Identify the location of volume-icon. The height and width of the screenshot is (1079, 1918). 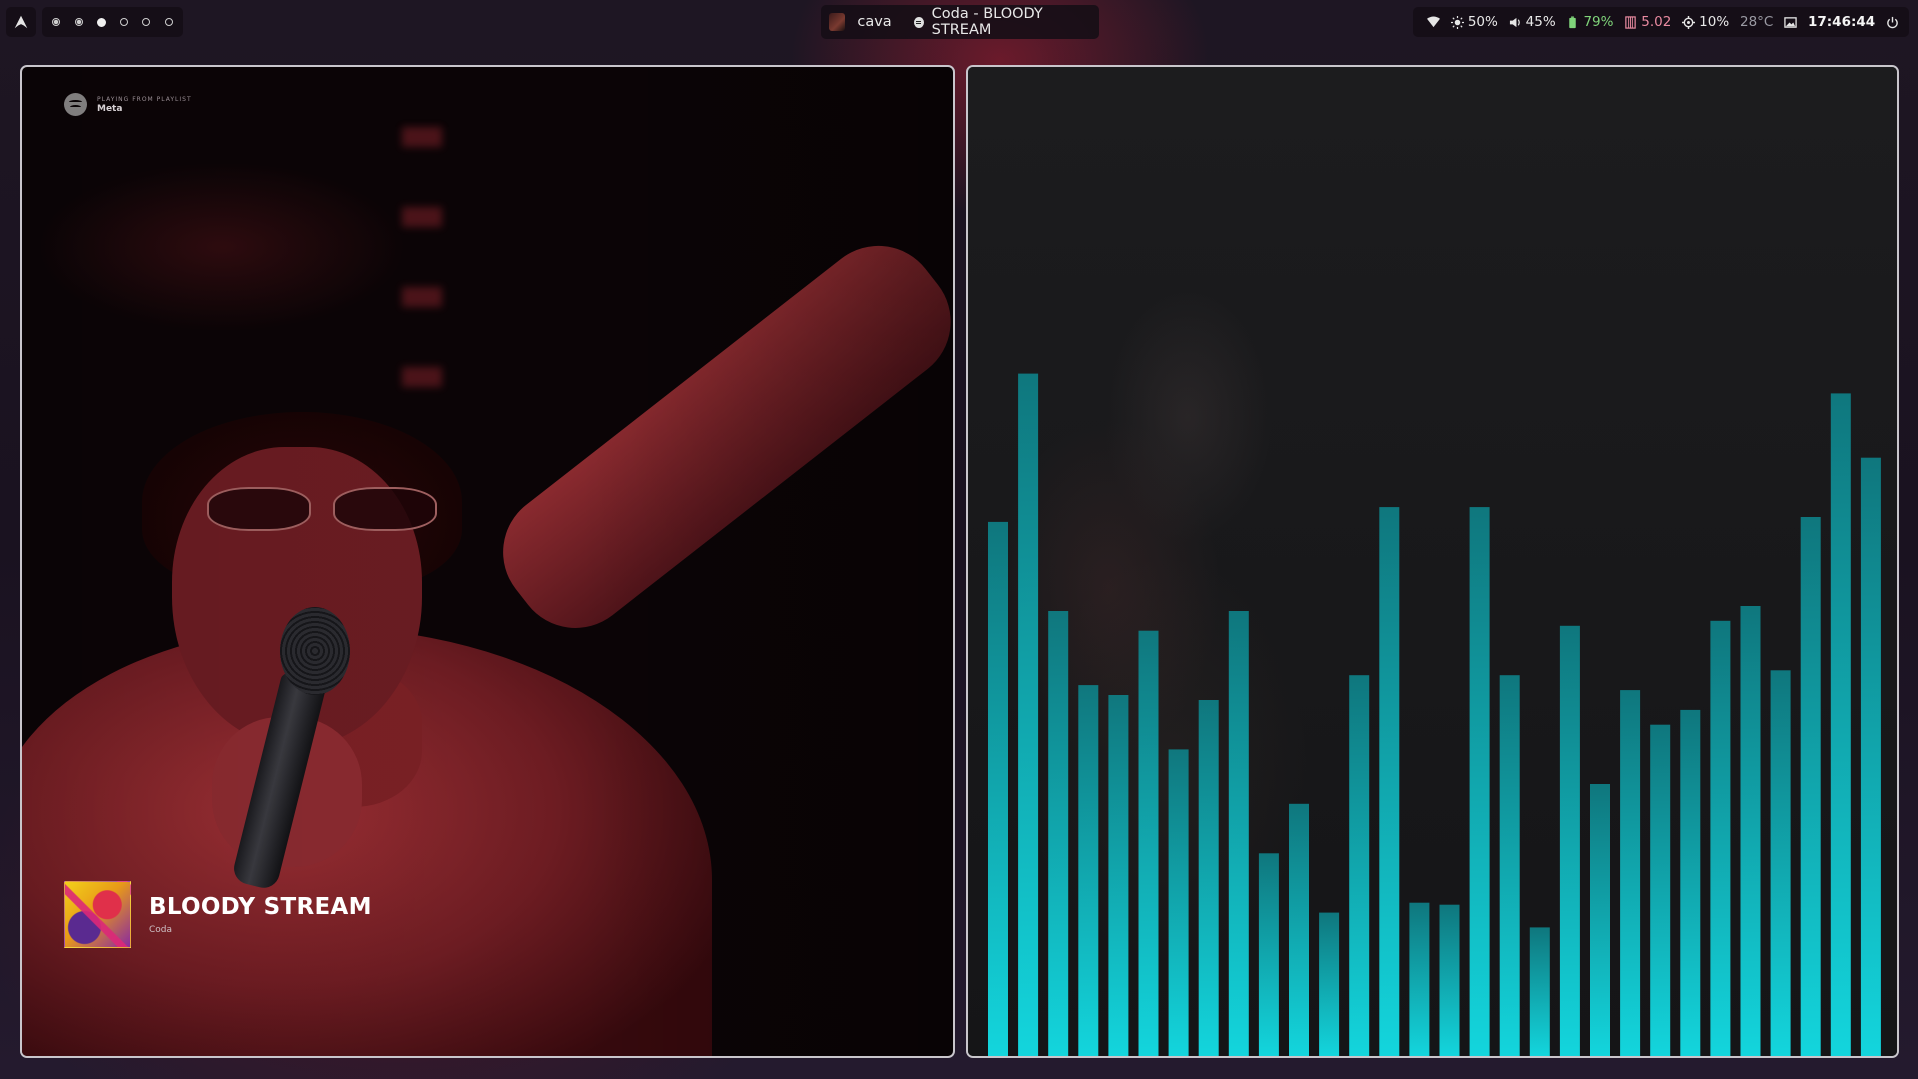
(1514, 22).